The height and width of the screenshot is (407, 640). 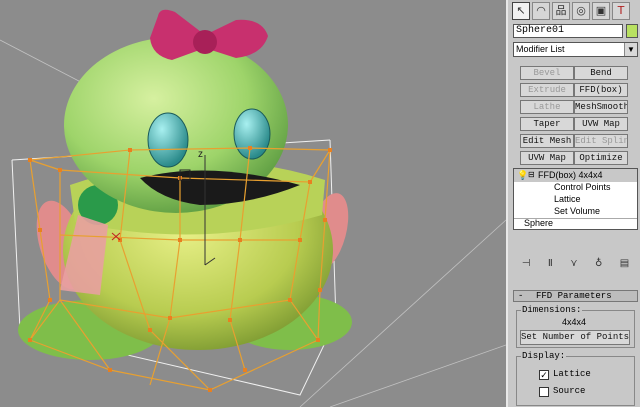 I want to click on hierarchy-icon: 品, so click(x=561, y=11).